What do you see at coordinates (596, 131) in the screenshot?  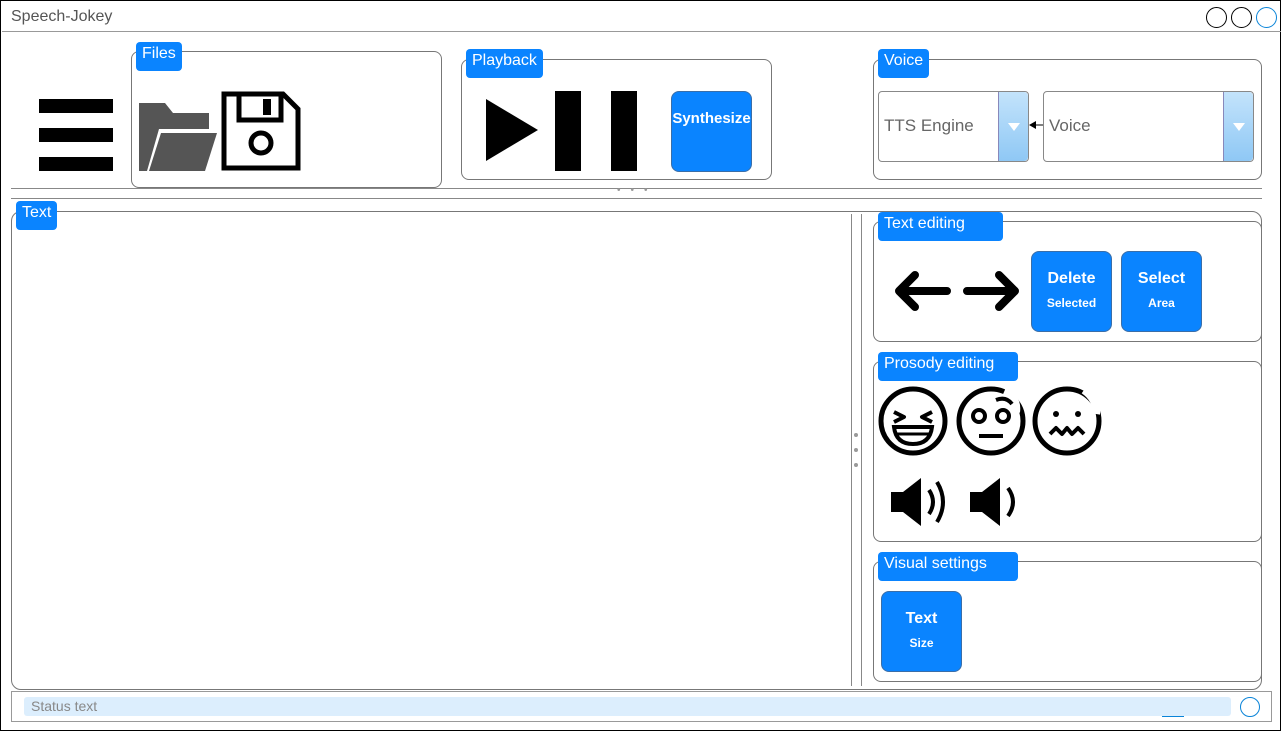 I see `pause-icon` at bounding box center [596, 131].